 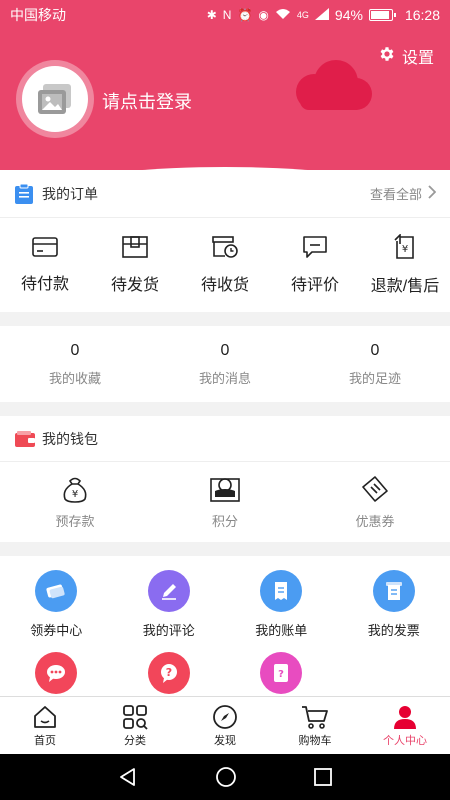 What do you see at coordinates (334, 85) in the screenshot?
I see `cloud-icon` at bounding box center [334, 85].